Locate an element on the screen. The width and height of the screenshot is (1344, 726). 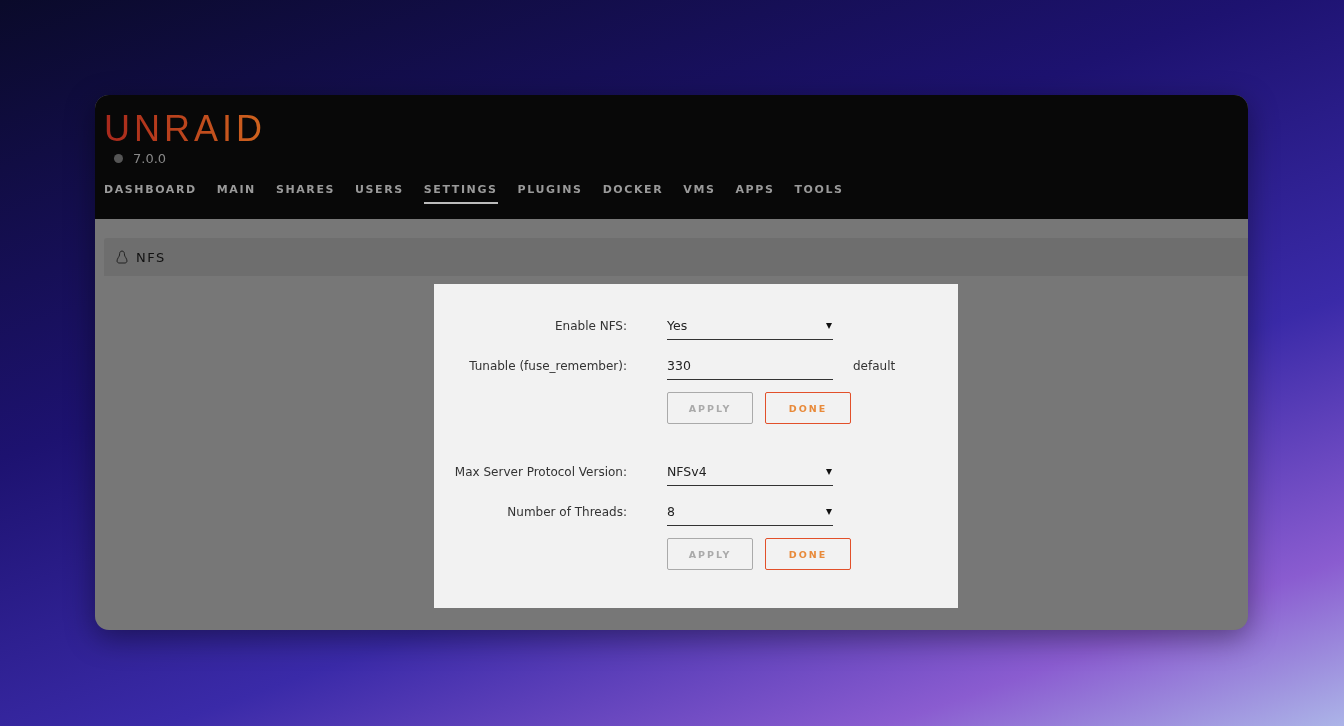
nav-tab: SETTINGS is located at coordinates (460, 193).